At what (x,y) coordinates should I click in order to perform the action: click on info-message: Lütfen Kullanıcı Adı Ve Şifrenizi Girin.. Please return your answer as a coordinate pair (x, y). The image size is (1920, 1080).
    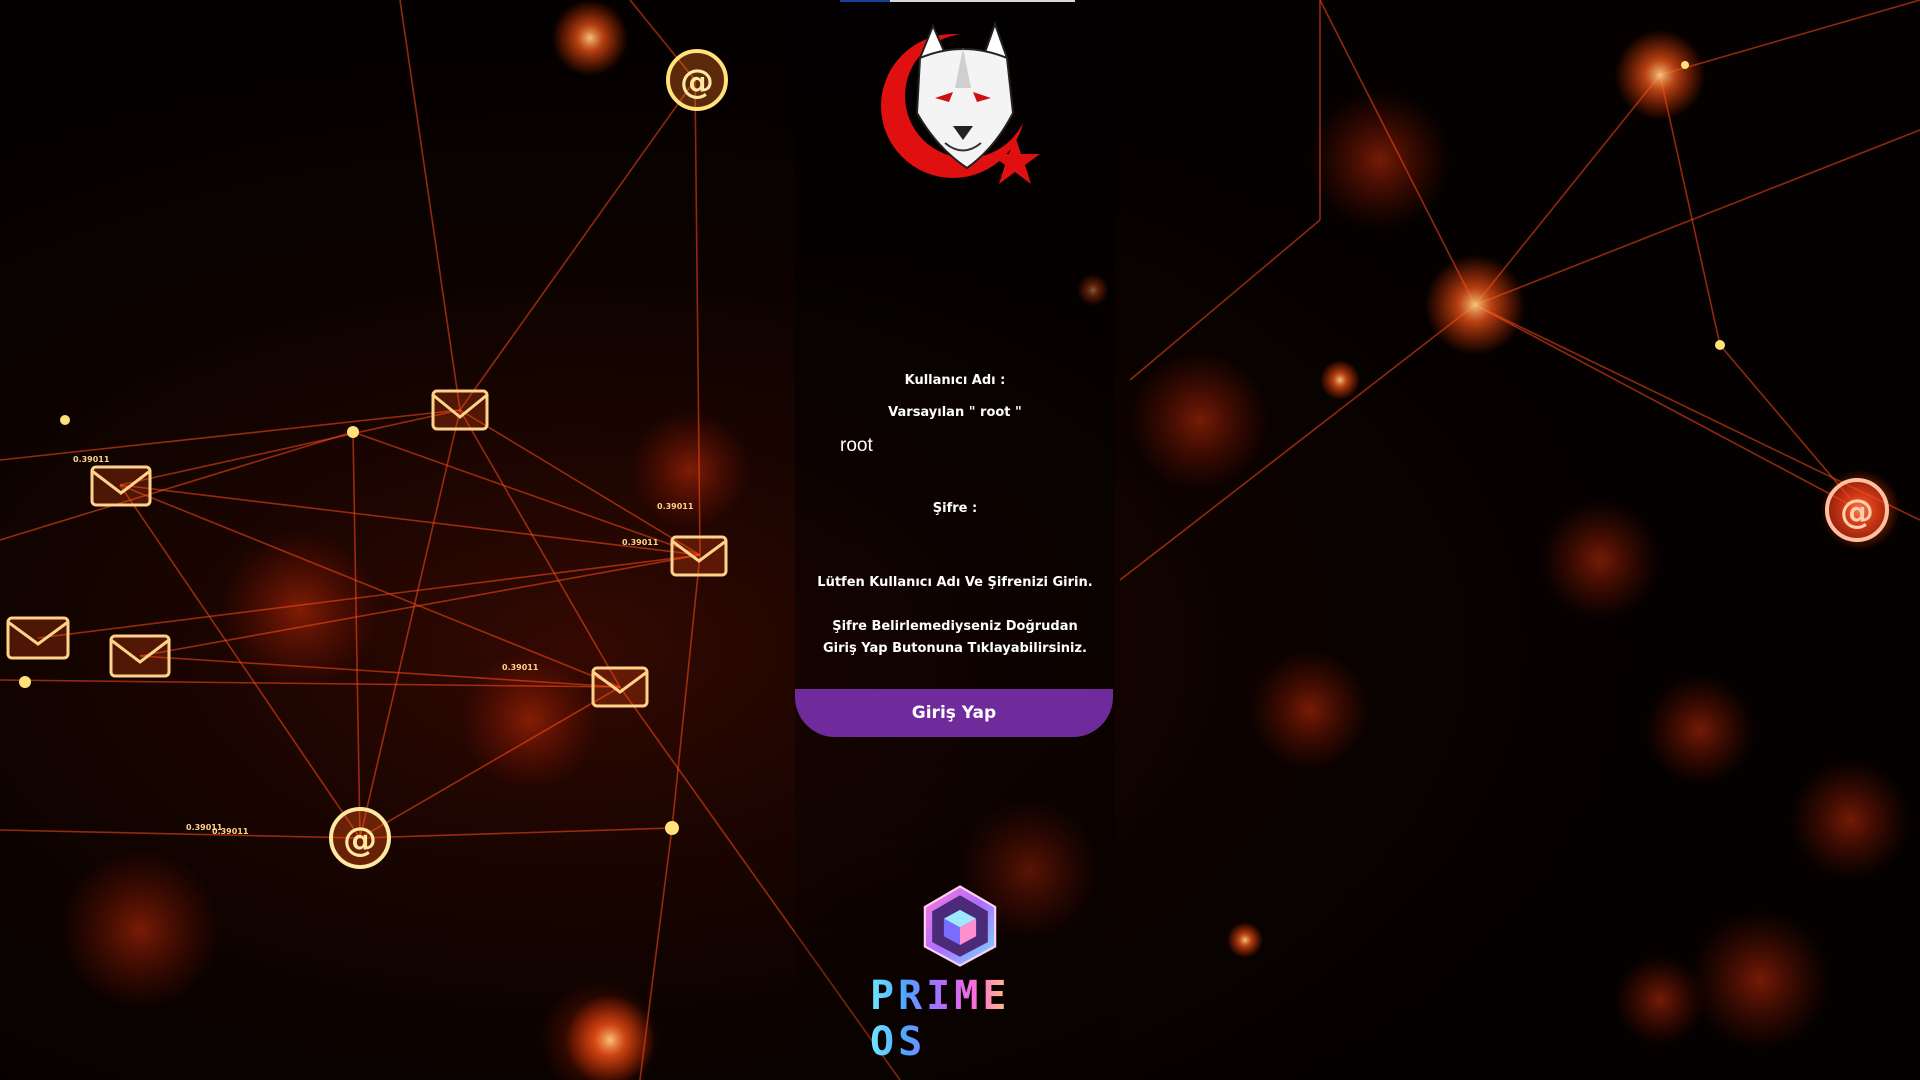
    Looking at the image, I should click on (955, 582).